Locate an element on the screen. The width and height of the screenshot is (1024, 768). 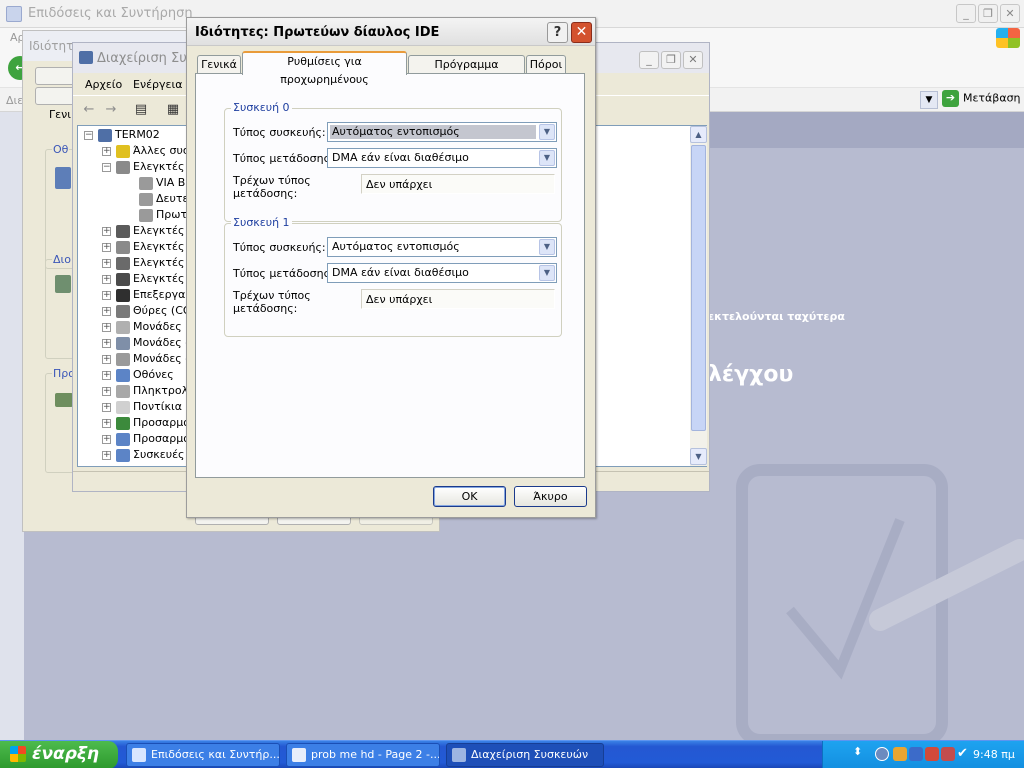
clock: 9:48 πμ is located at coordinates (994, 754).